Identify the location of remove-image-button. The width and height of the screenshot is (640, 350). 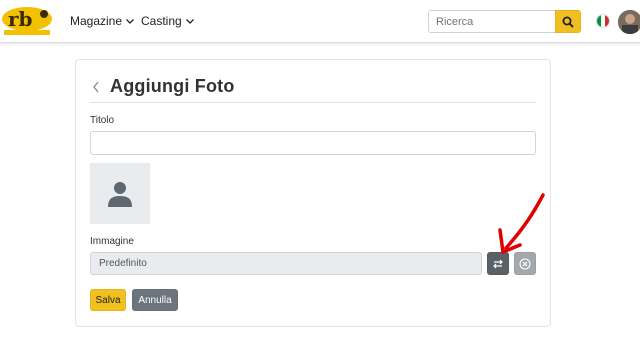
(525, 263).